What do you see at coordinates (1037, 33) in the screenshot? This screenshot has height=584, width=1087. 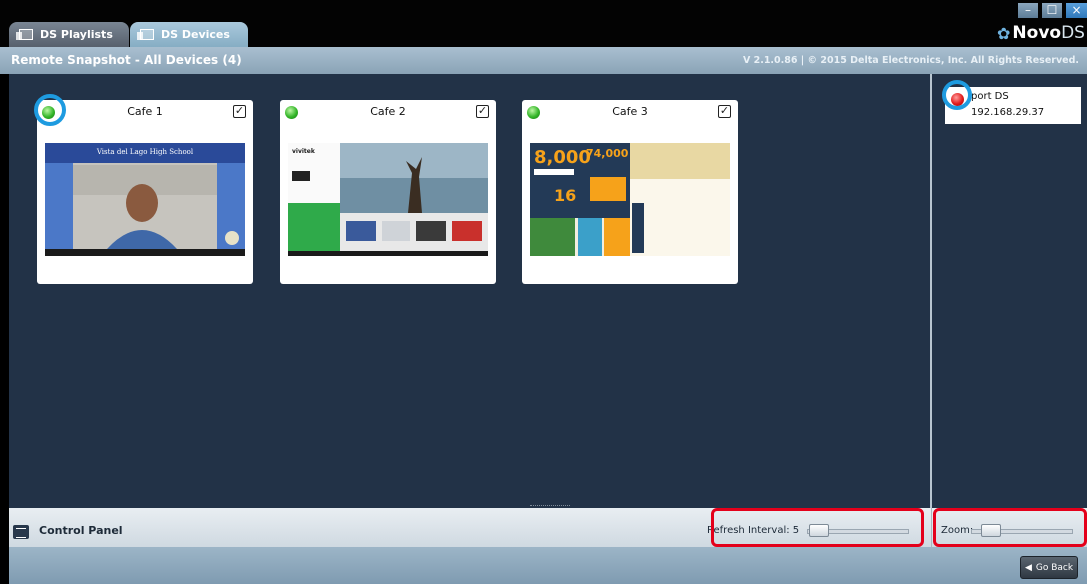 I see `logo-brand: Novo` at bounding box center [1037, 33].